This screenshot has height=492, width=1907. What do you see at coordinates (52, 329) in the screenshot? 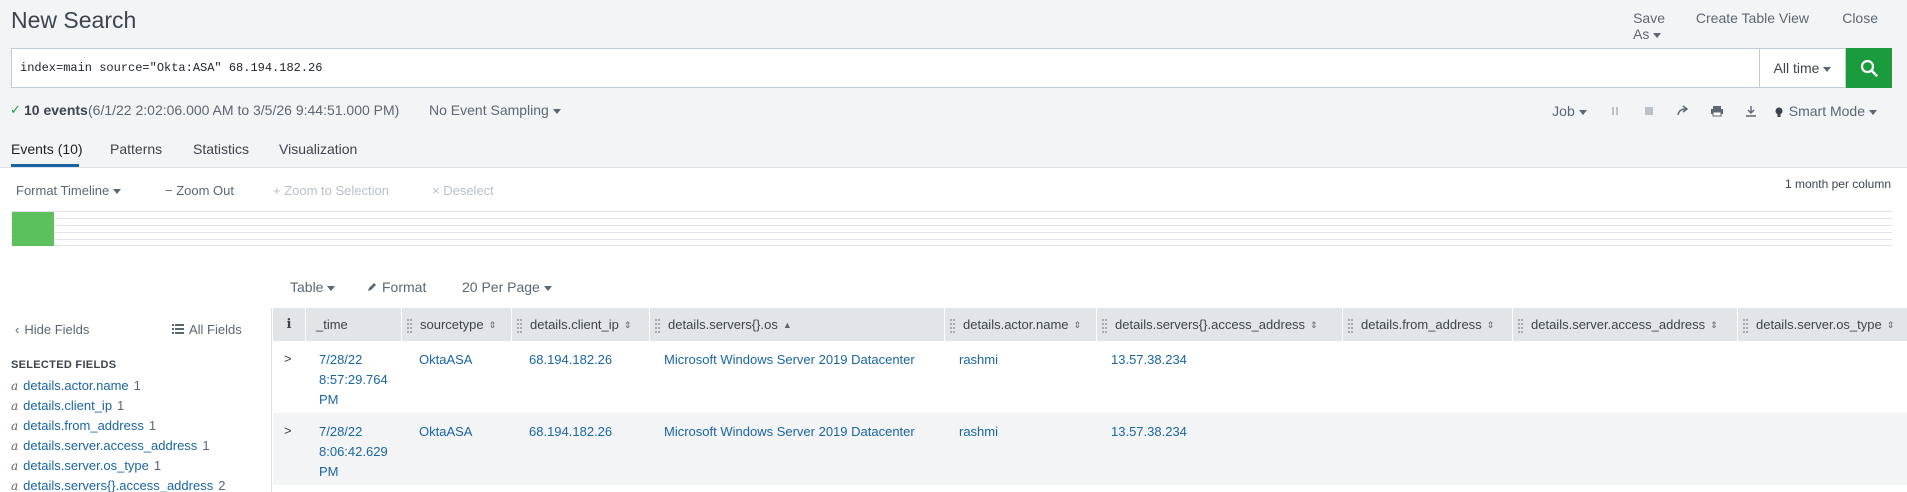
I see `hide-fields-button: ‹ Hide Fields` at bounding box center [52, 329].